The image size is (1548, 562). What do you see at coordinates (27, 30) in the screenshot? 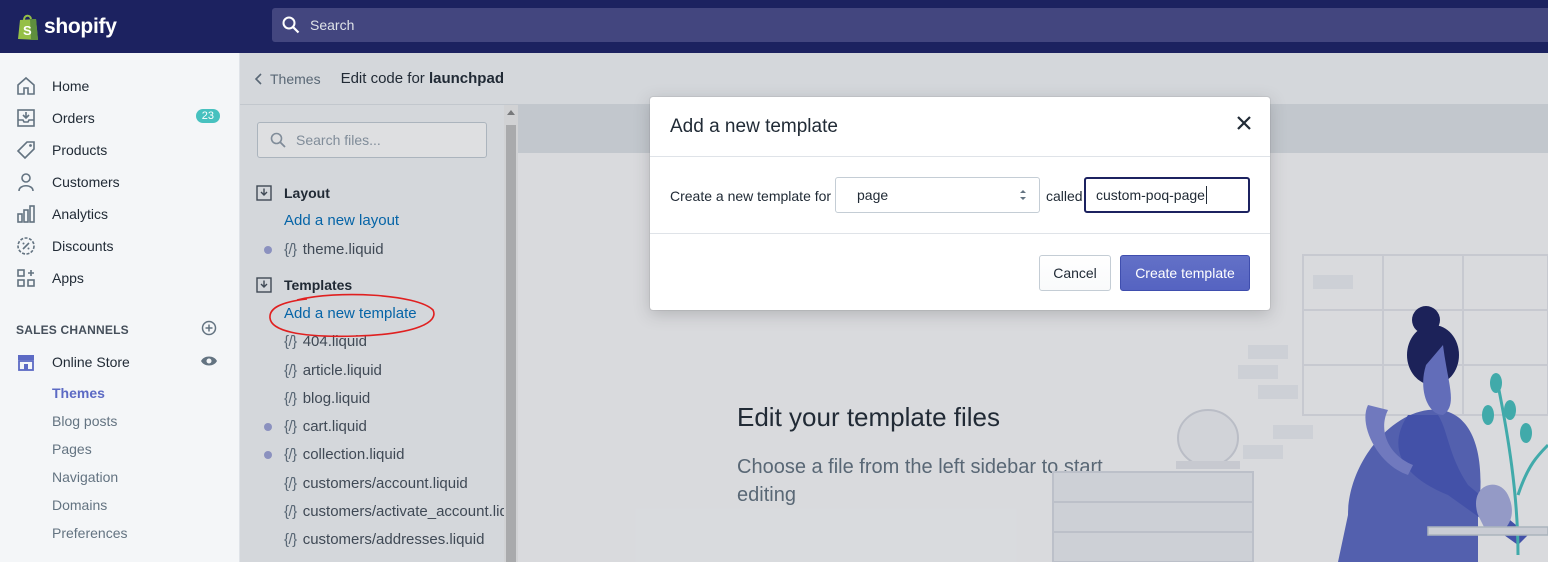
I see `svg-text: S` at bounding box center [27, 30].